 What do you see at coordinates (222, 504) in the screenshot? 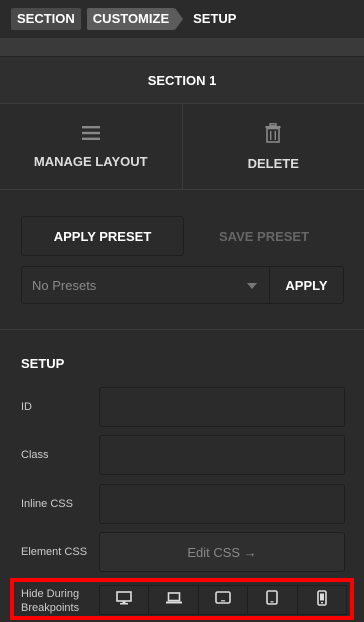
I see `inline-css-input` at bounding box center [222, 504].